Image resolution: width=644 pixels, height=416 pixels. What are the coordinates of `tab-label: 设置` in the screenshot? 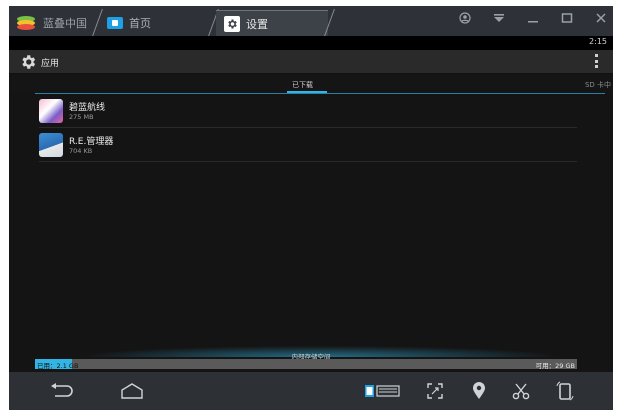 It's located at (257, 24).